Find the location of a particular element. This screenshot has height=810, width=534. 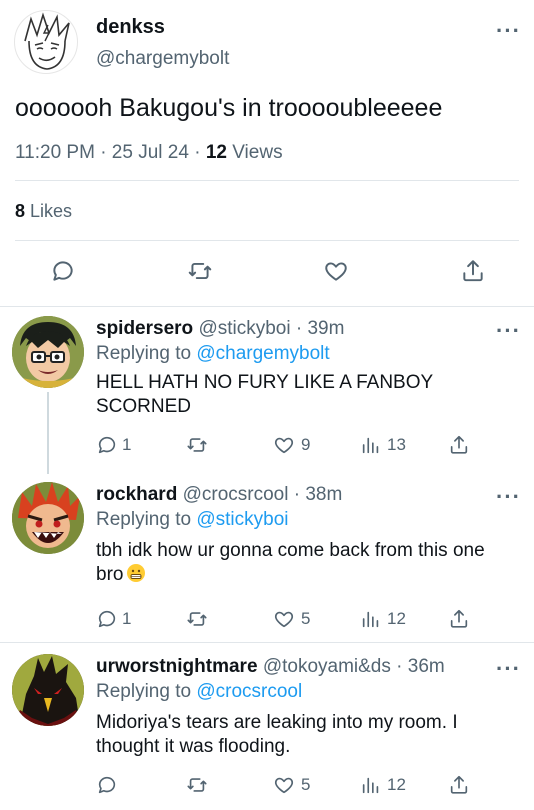

grimacing-face-icon is located at coordinates (136, 573).